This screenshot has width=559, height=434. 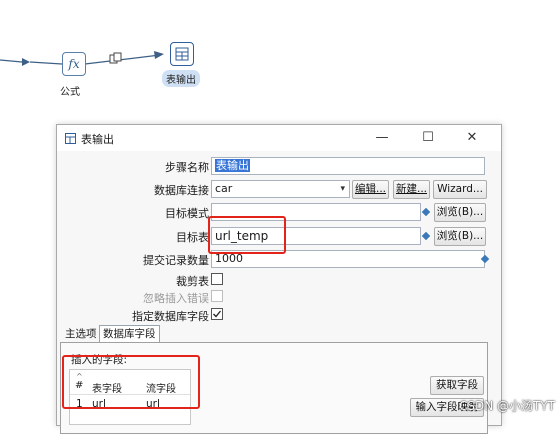 I want to click on ignore-errors-checkbox, so click(x=217, y=296).